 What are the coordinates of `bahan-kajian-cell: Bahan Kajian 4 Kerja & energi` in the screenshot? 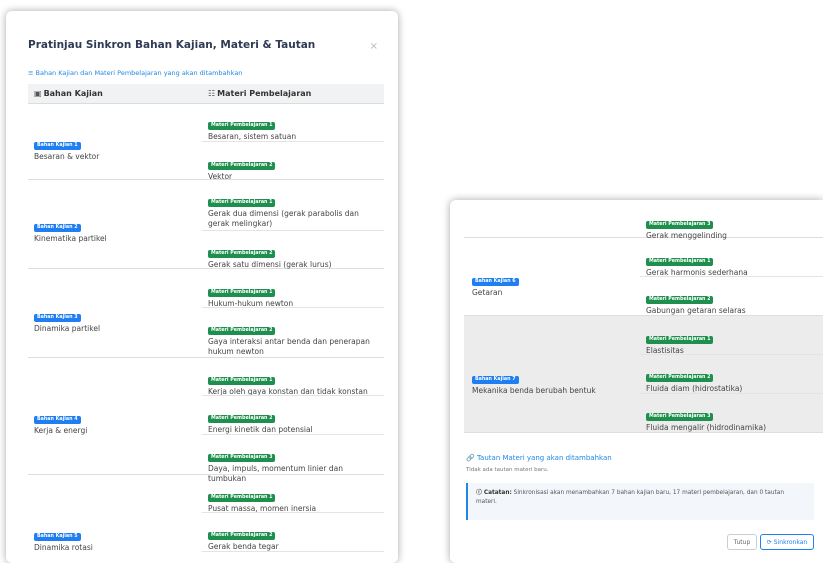 It's located at (60, 420).